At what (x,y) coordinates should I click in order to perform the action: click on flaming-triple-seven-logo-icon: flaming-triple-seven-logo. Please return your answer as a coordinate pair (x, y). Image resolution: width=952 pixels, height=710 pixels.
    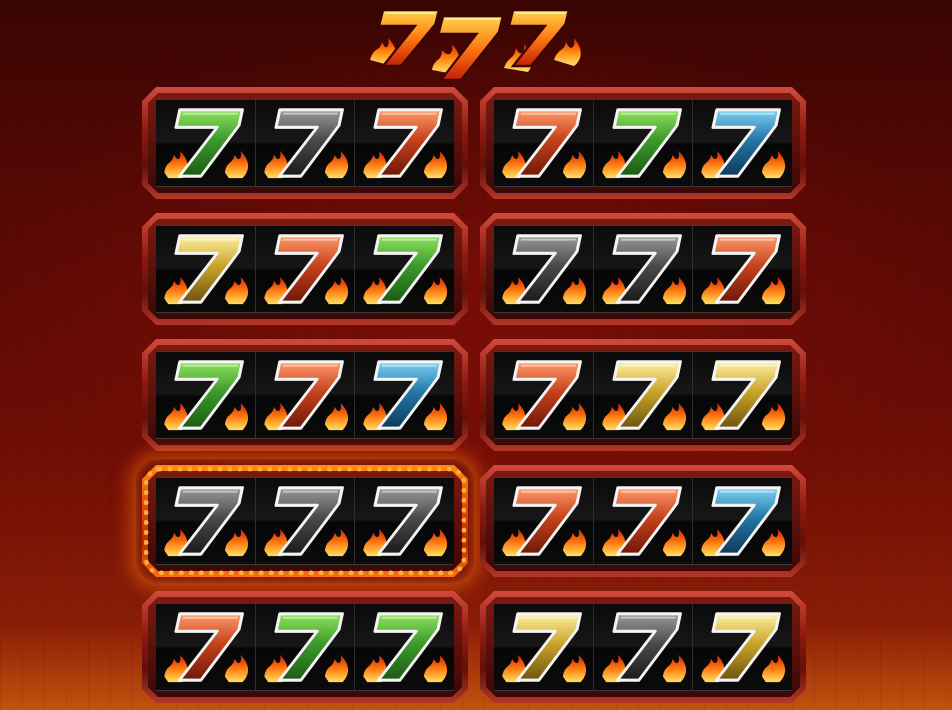
    Looking at the image, I should click on (475, 44).